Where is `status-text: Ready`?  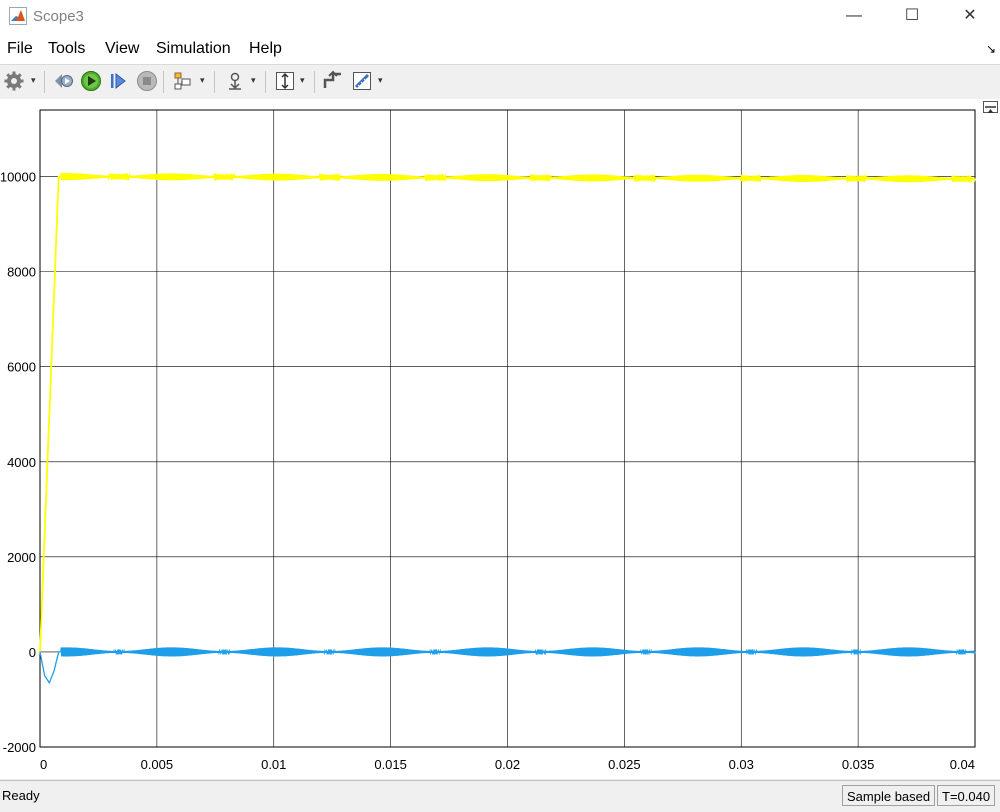
status-text: Ready is located at coordinates (21, 795).